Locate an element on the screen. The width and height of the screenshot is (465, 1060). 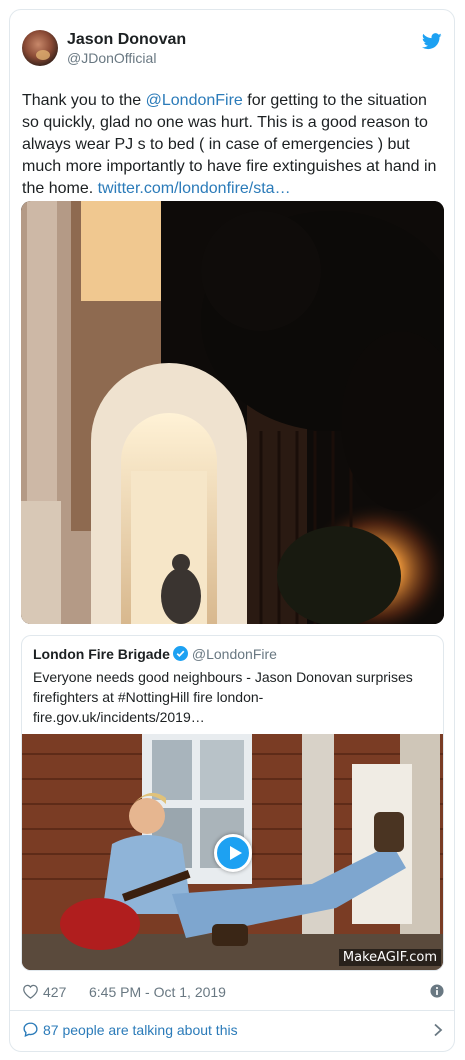
play-button is located at coordinates (233, 853).